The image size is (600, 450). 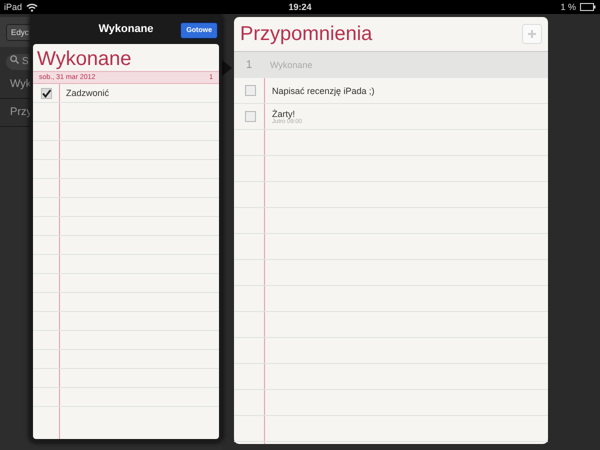 What do you see at coordinates (290, 65) in the screenshot?
I see `completed-label: Wykonane` at bounding box center [290, 65].